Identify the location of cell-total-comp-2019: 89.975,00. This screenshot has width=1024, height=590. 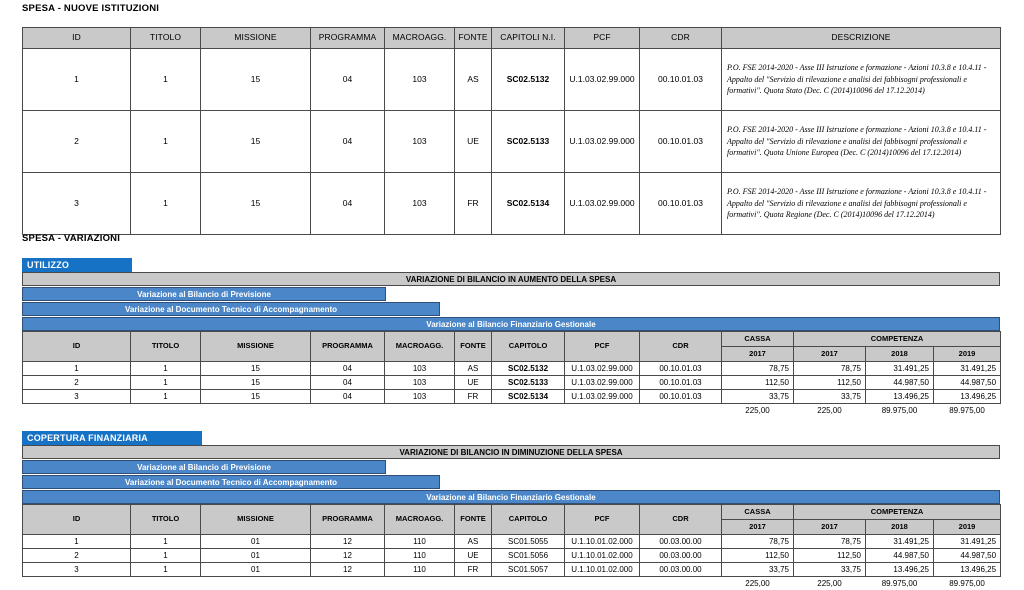
(967, 411).